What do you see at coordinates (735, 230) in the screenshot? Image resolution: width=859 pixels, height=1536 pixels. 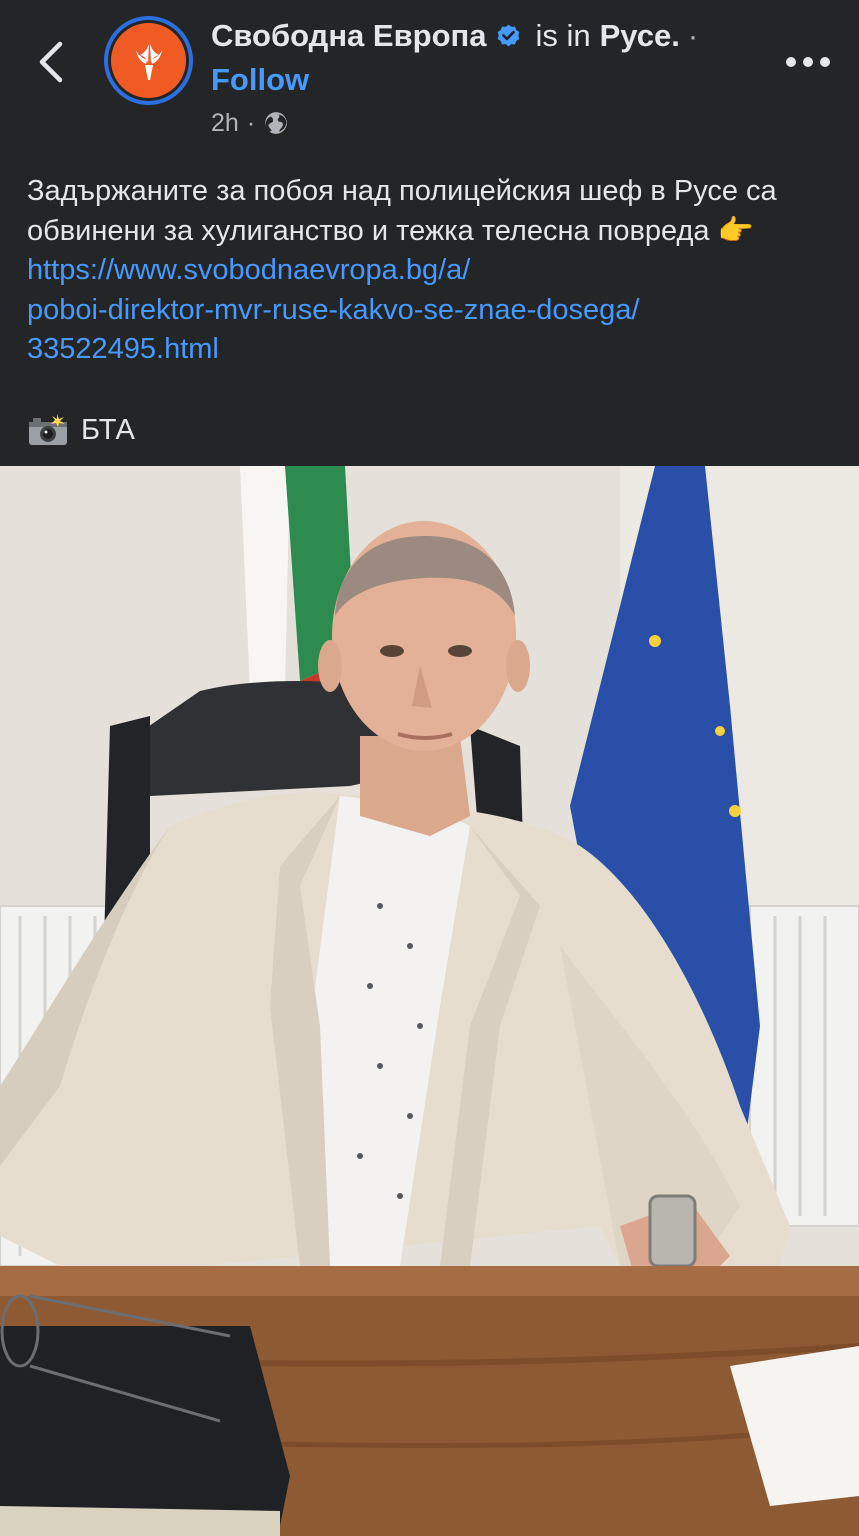 I see `pointing-hand-icon: 👉` at bounding box center [735, 230].